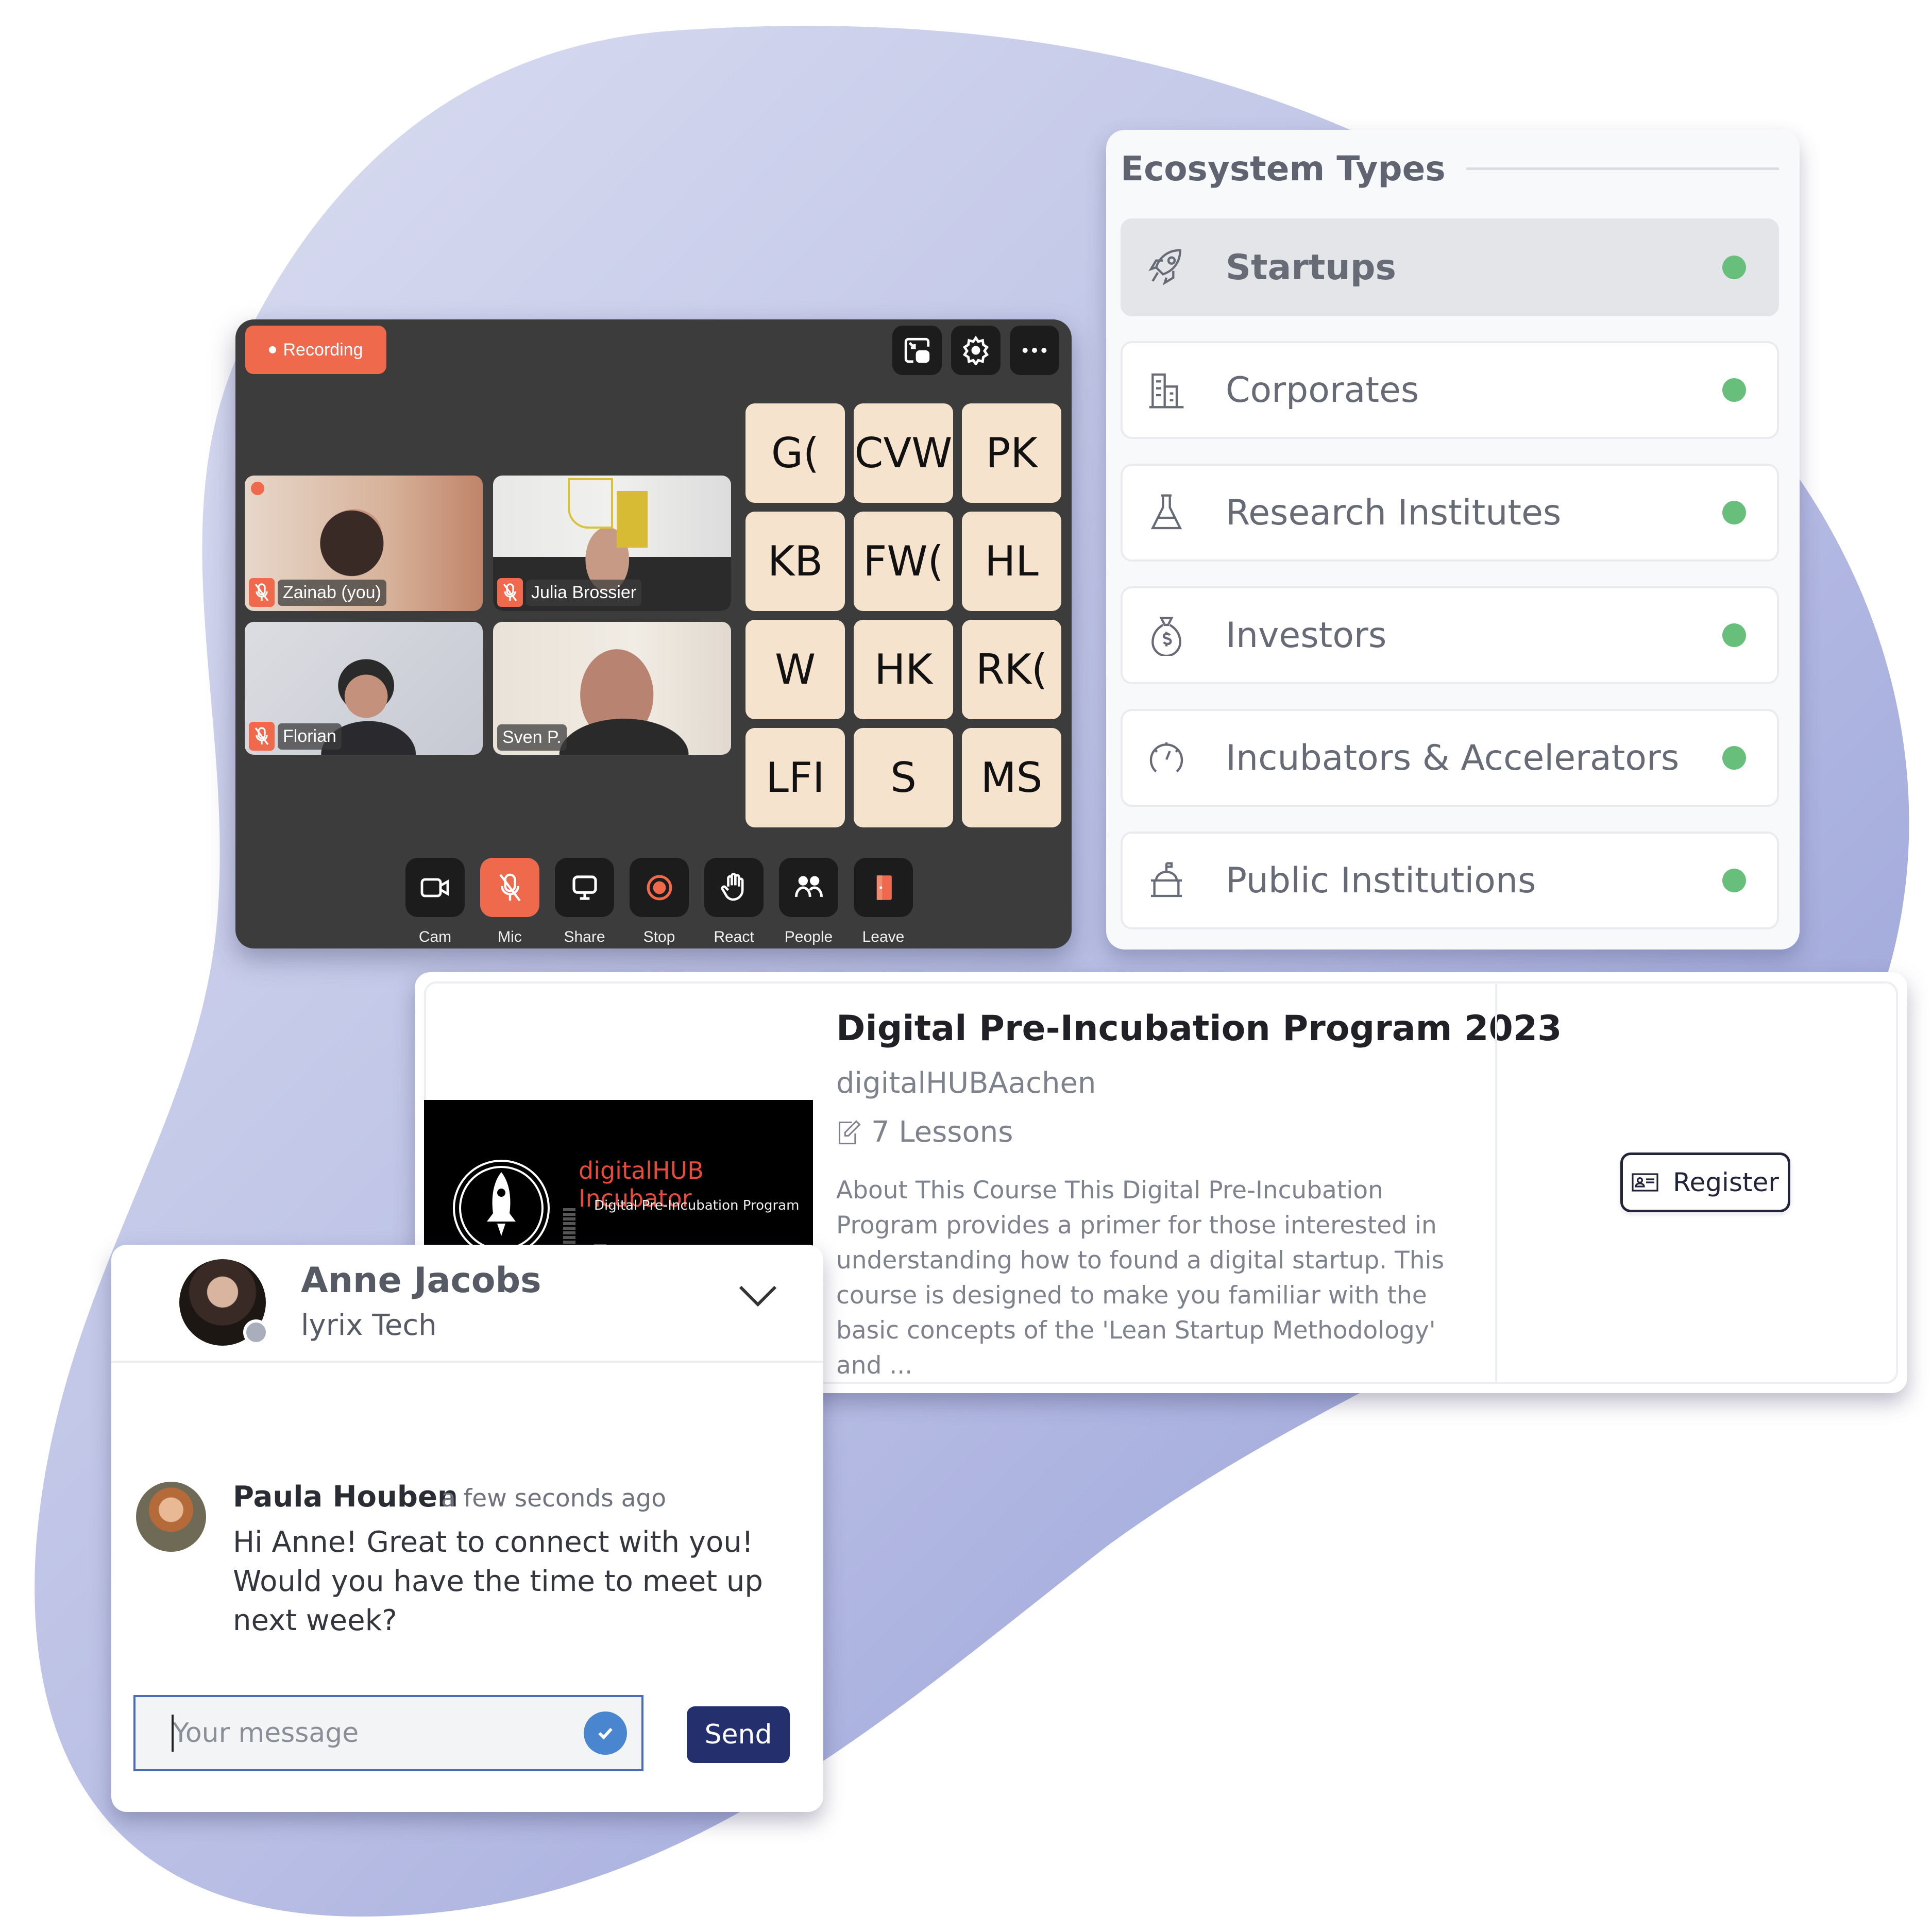 This screenshot has width=1932, height=1932. I want to click on stop-label: Stop, so click(659, 936).